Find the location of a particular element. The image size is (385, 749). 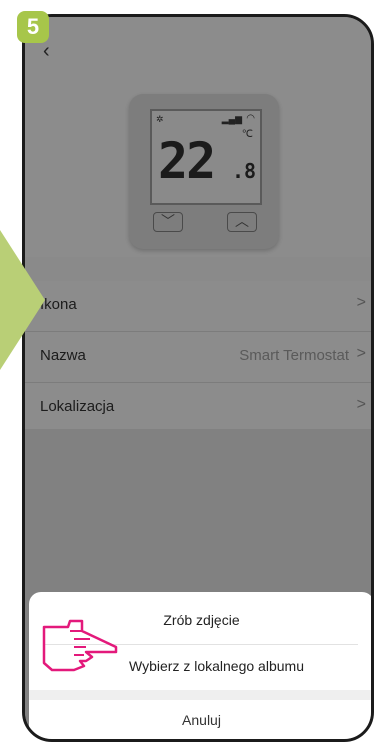

cancel-button: Anuluj is located at coordinates (200, 720).